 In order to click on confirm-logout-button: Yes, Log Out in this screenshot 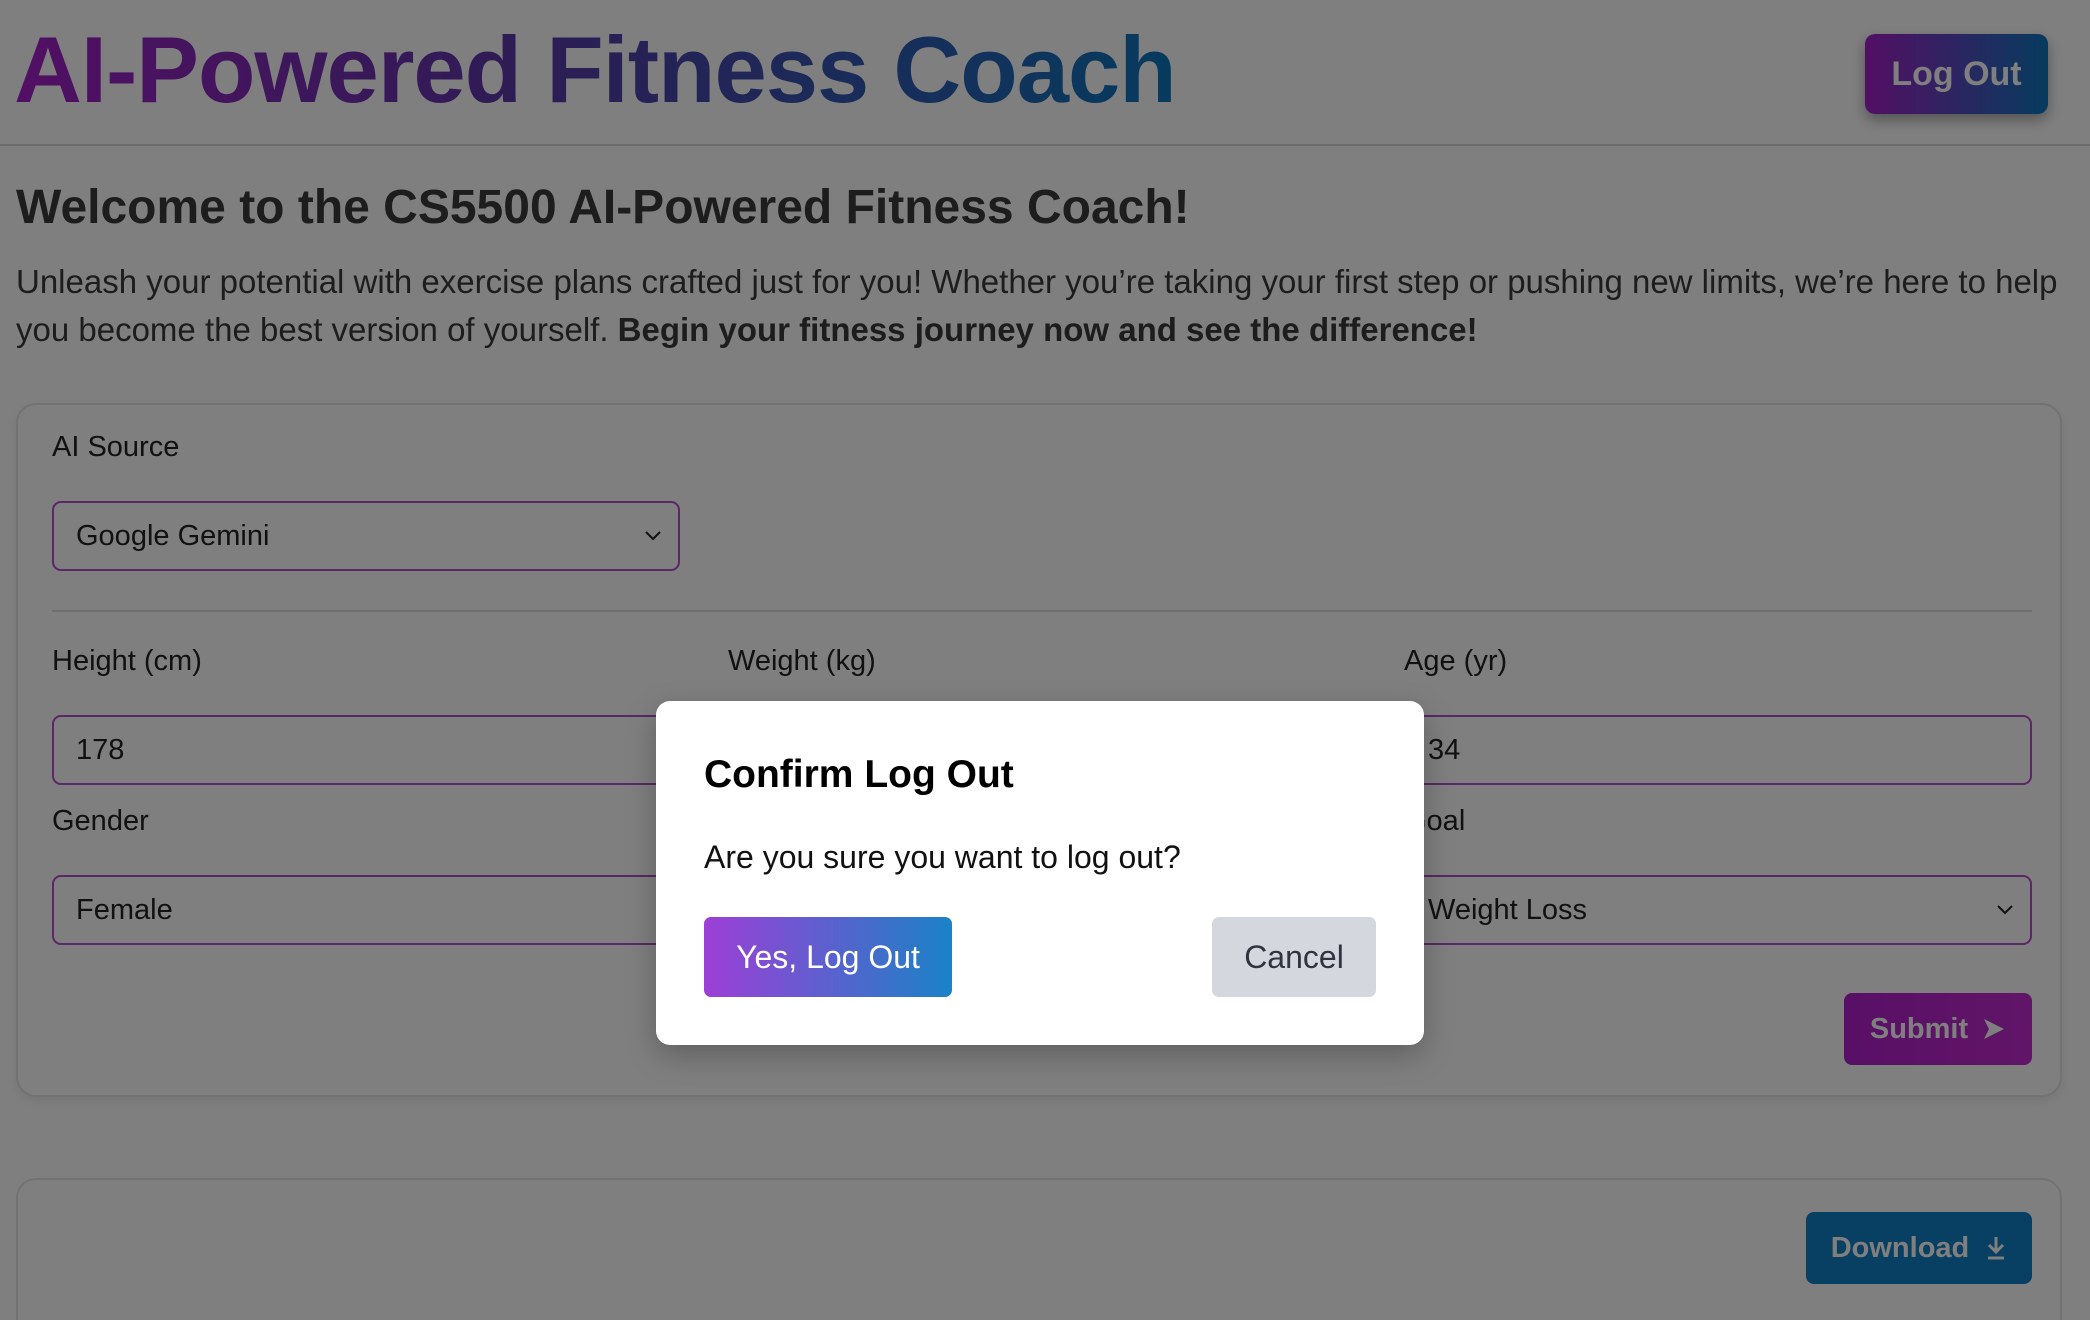, I will do `click(828, 957)`.